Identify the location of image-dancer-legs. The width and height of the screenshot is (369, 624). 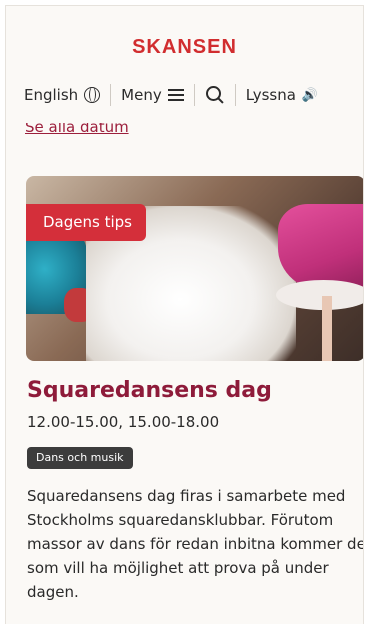
(327, 328).